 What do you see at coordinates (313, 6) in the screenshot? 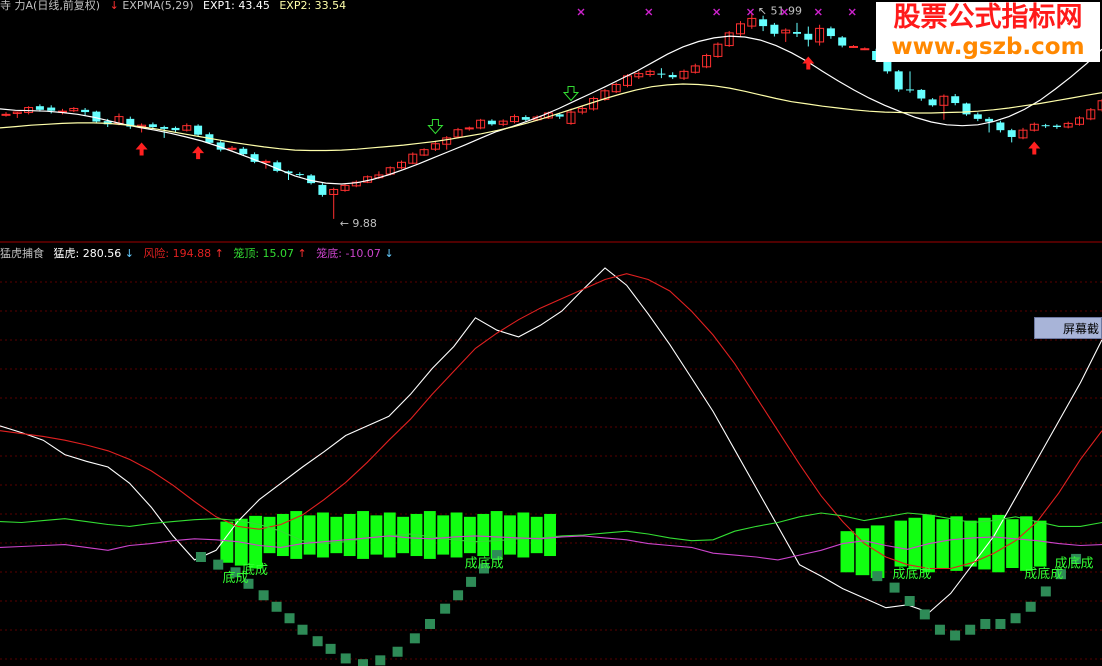
I see `exp2-value: EXP2: 33.54` at bounding box center [313, 6].